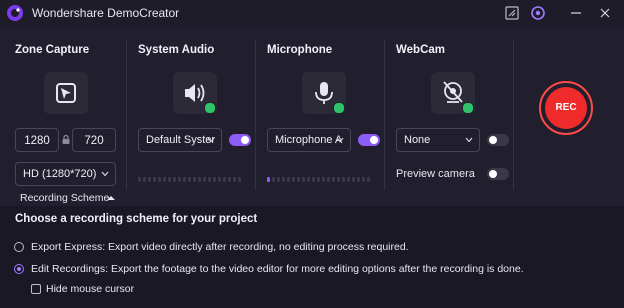  I want to click on resolution-select: HD (1280*720), so click(65, 174).